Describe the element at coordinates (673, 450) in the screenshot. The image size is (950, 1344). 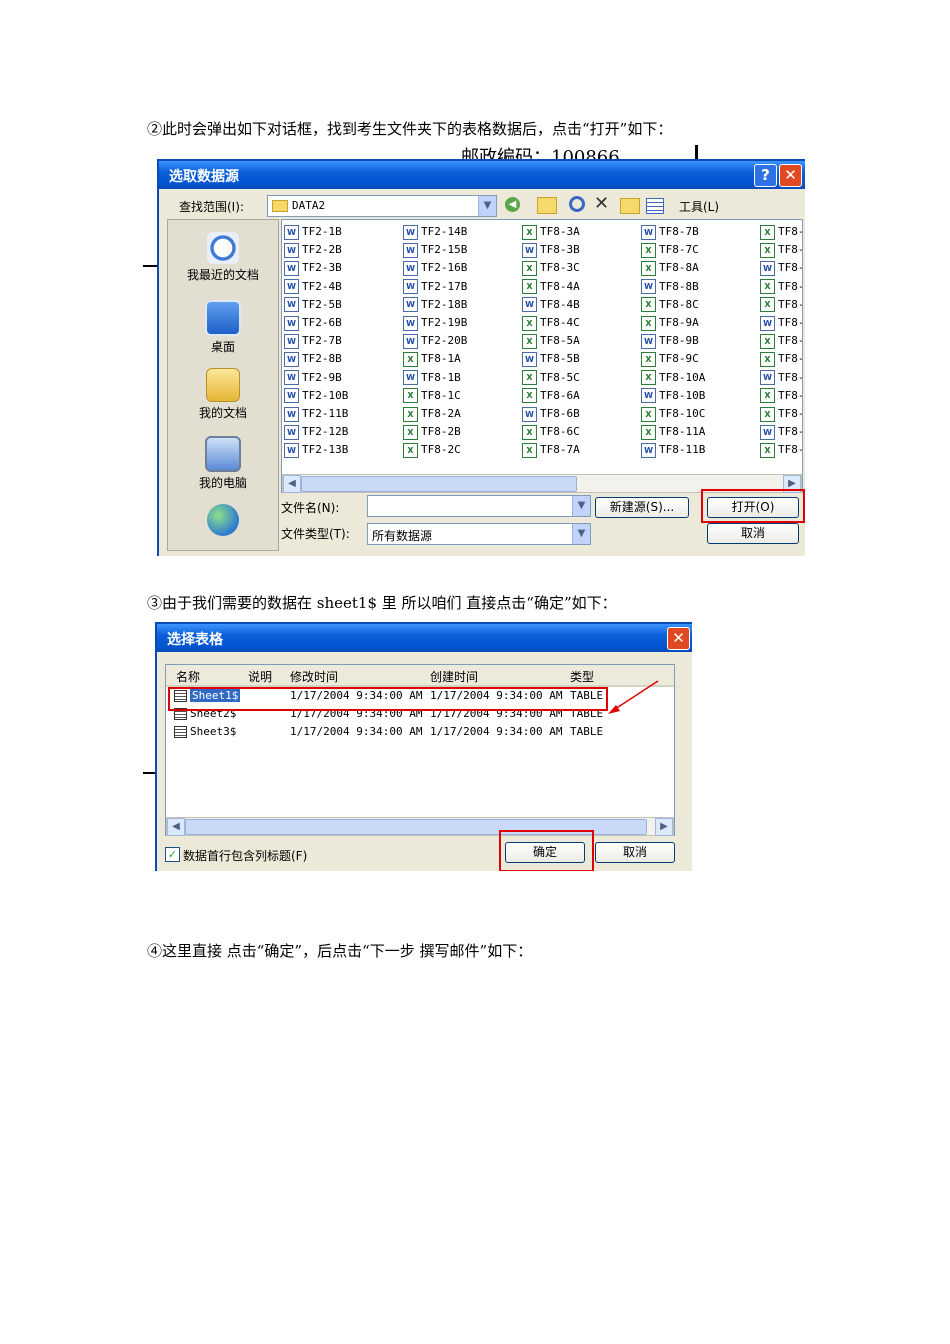
I see `file-item: W TF8-11B` at that location.